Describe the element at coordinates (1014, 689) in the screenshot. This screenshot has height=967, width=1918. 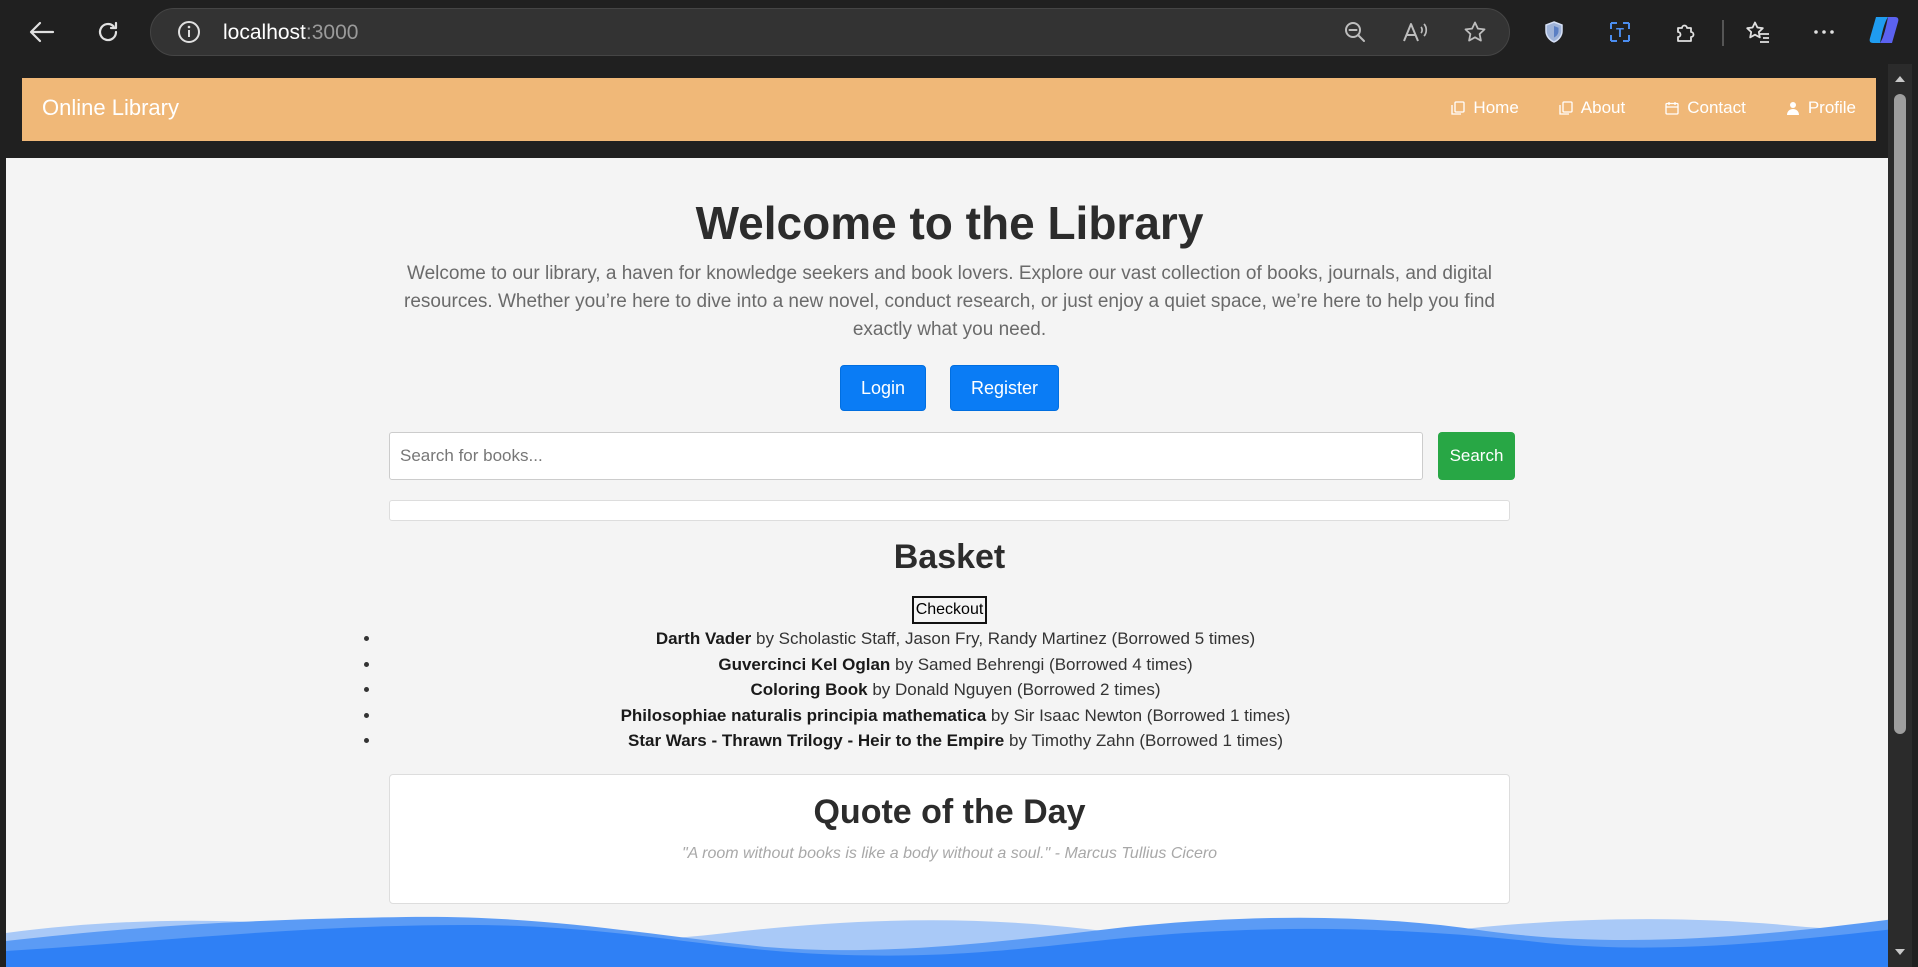
I see `book-details: by Donald Nguyen (Borrowed 2 times)` at that location.